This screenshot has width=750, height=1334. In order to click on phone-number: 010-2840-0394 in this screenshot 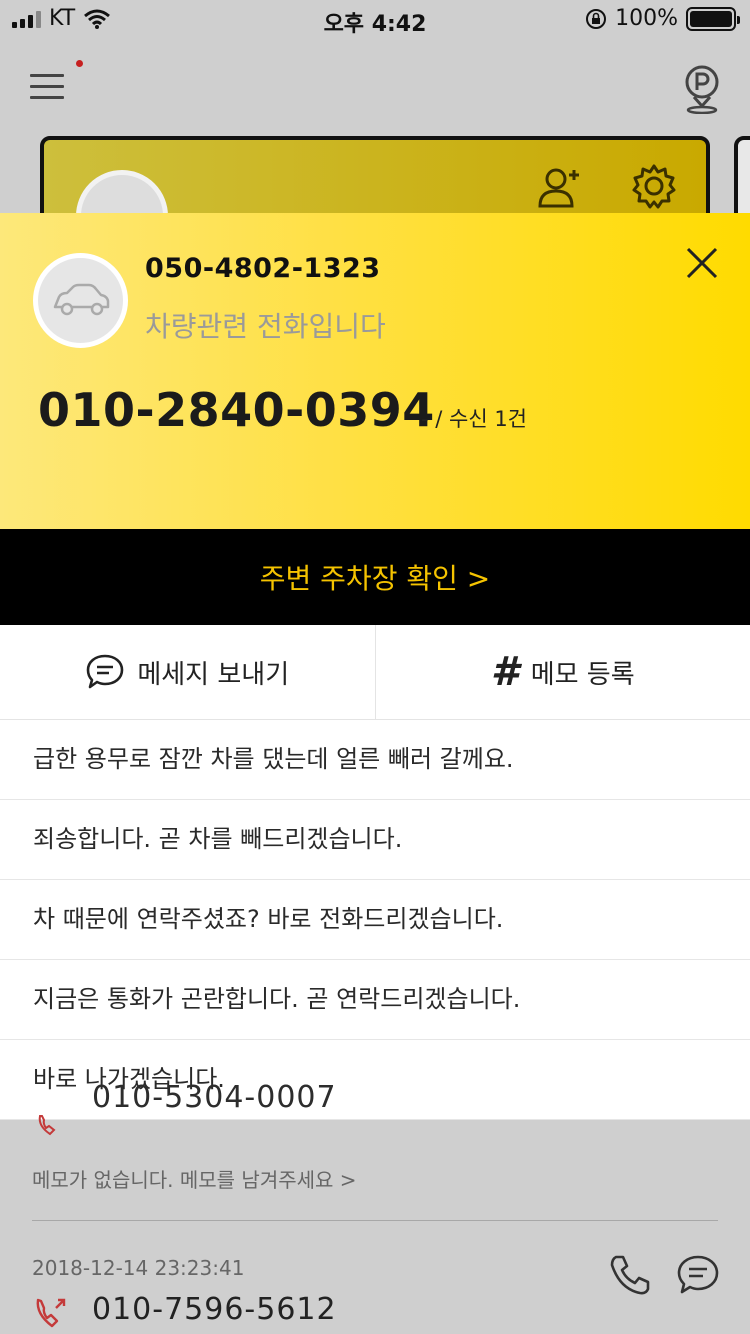, I will do `click(236, 410)`.